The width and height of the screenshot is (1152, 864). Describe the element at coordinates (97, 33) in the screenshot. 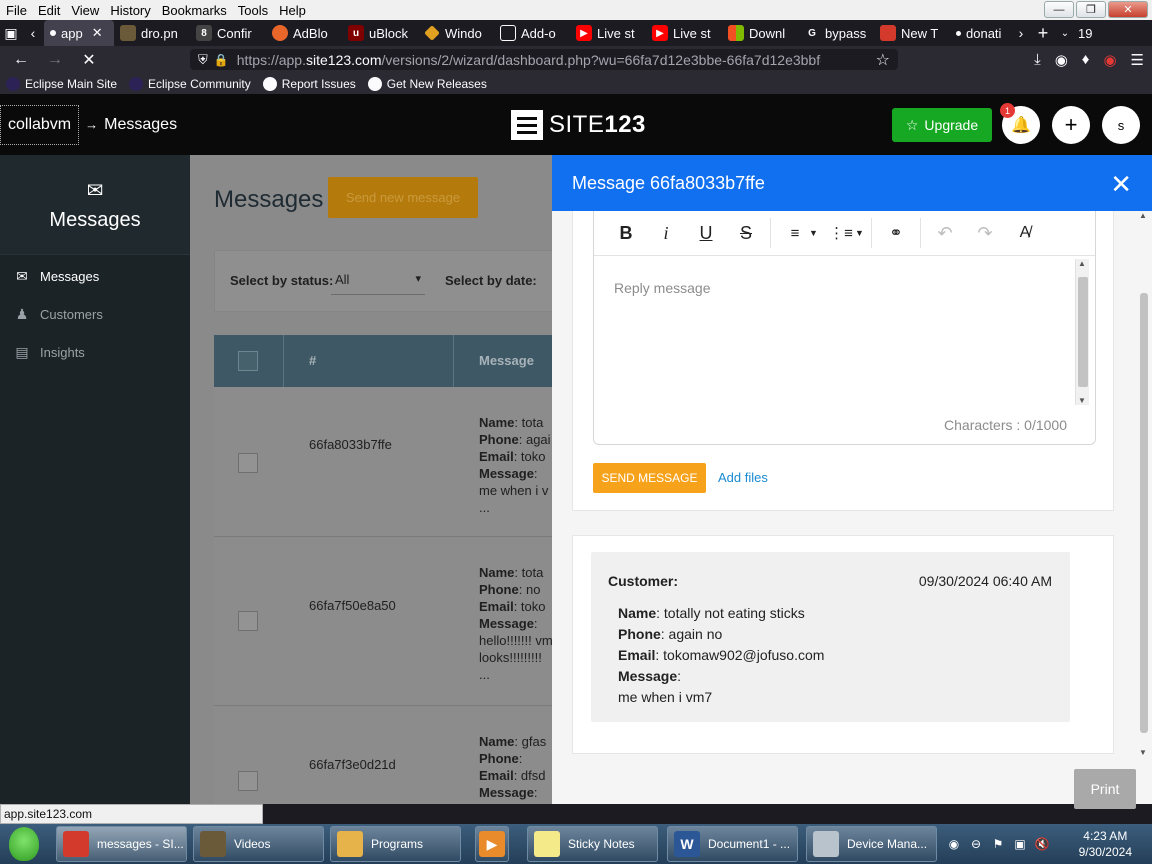

I see `close-tab-icon: ✕` at that location.